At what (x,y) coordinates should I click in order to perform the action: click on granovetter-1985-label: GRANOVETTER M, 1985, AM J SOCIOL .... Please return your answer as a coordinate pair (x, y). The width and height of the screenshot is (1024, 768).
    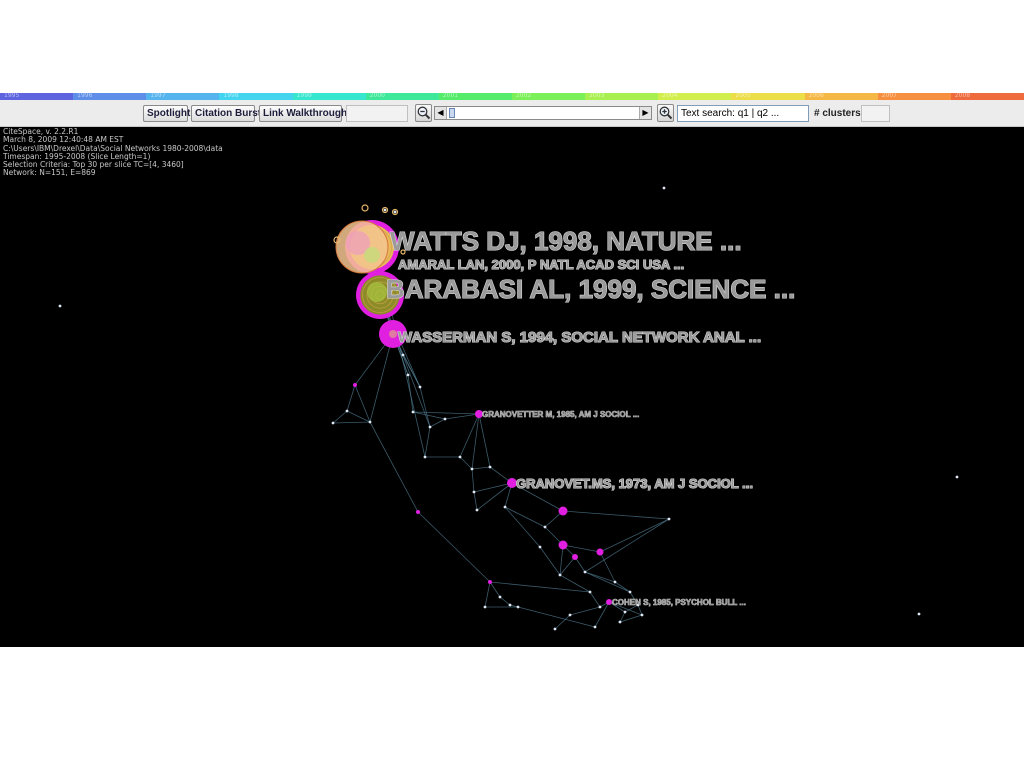
    Looking at the image, I should click on (561, 415).